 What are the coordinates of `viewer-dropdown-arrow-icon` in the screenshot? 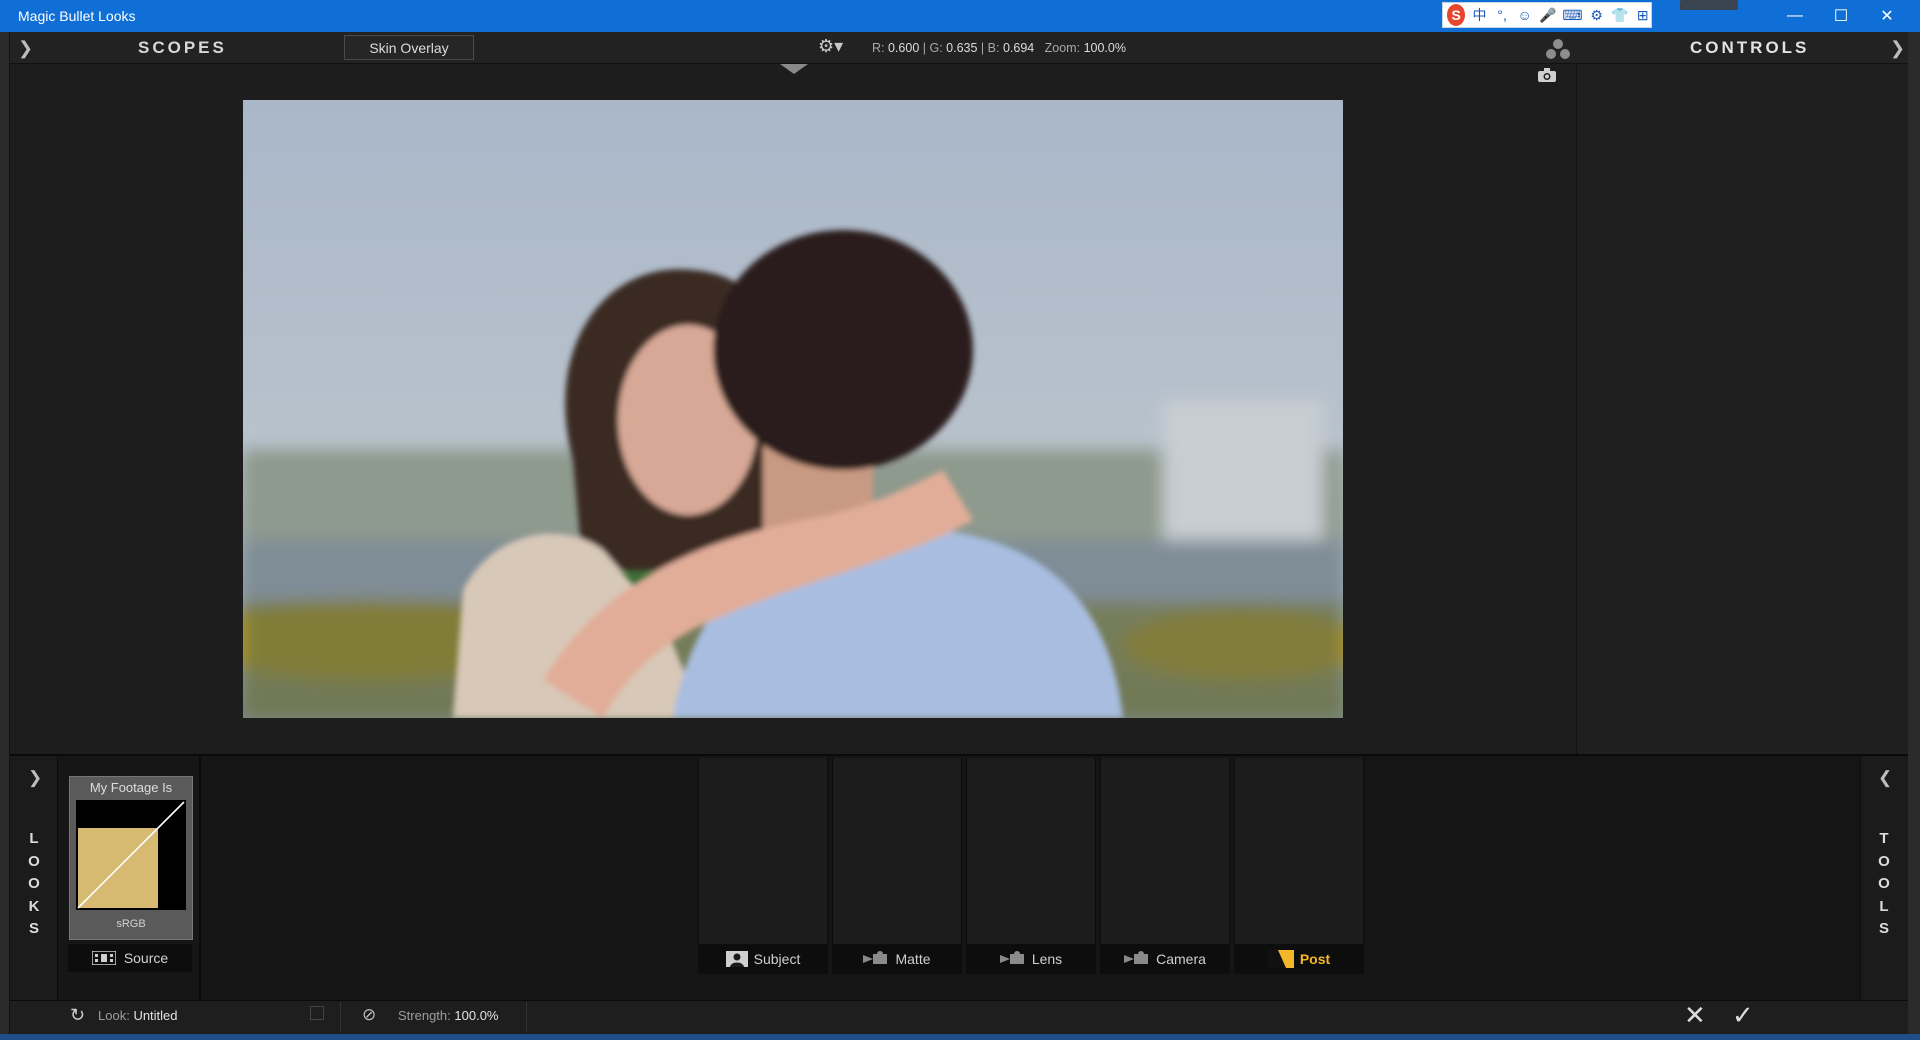 It's located at (794, 69).